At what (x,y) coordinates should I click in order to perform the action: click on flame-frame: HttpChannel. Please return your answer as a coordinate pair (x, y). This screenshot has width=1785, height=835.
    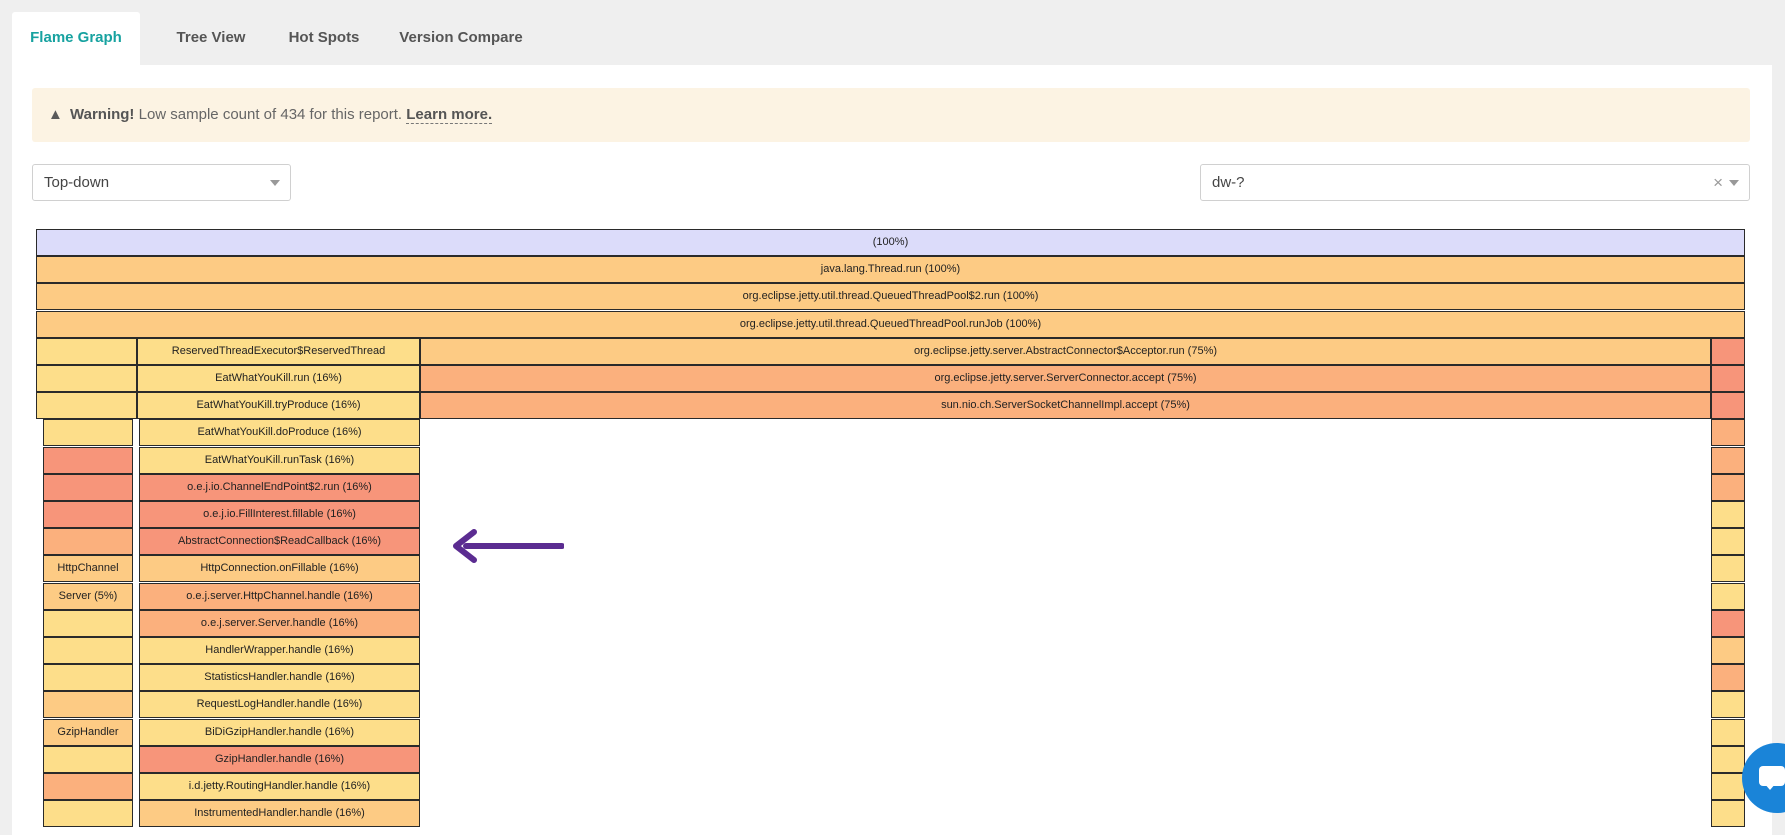
    Looking at the image, I should click on (88, 568).